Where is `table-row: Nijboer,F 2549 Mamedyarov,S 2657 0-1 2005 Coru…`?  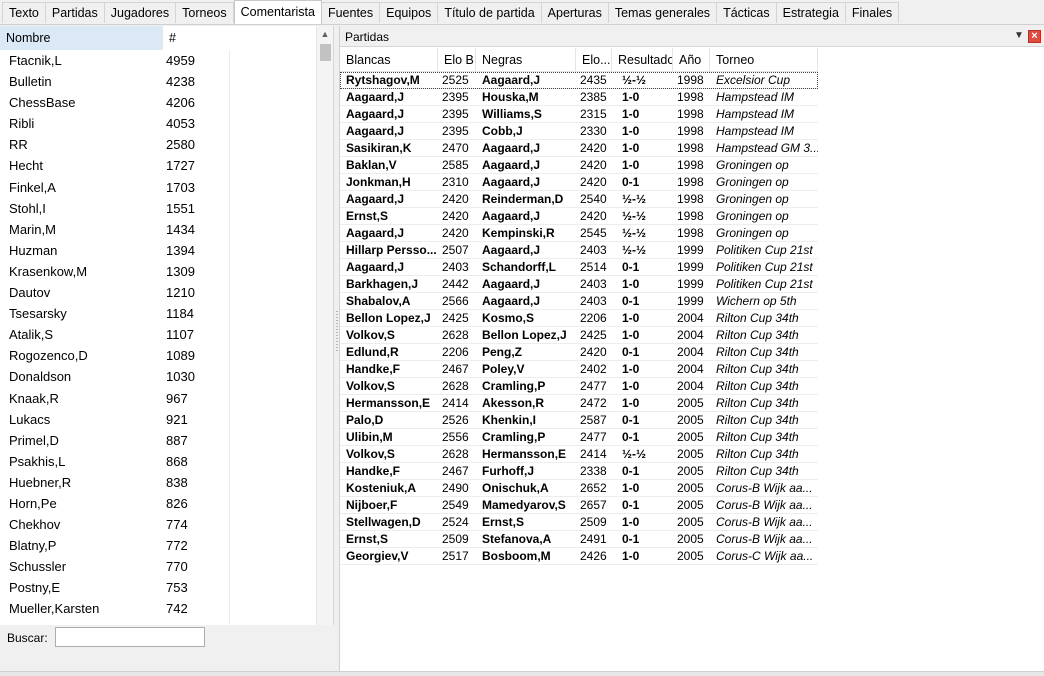 table-row: Nijboer,F 2549 Mamedyarov,S 2657 0-1 2005 Coru… is located at coordinates (579, 505).